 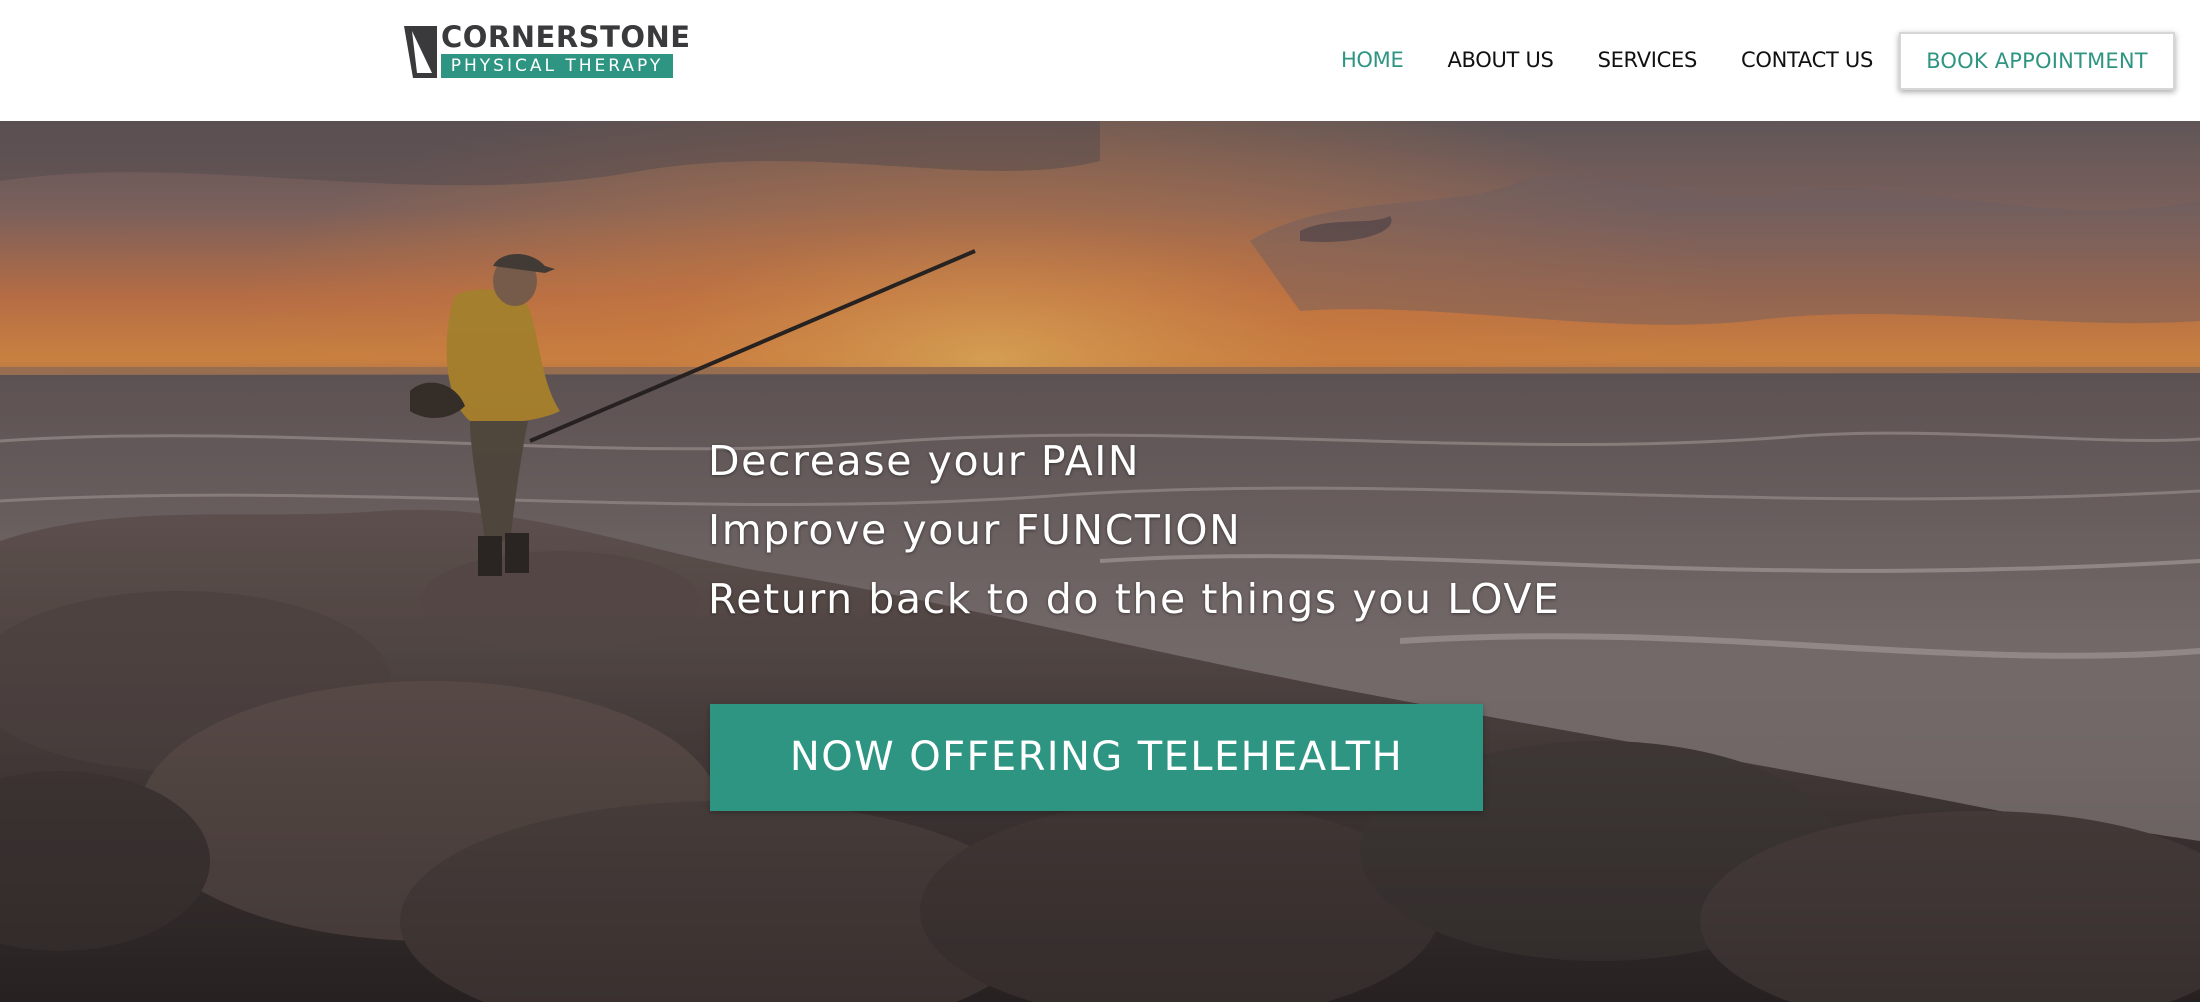 I want to click on logo-name: CORNERSTONE, so click(x=566, y=37).